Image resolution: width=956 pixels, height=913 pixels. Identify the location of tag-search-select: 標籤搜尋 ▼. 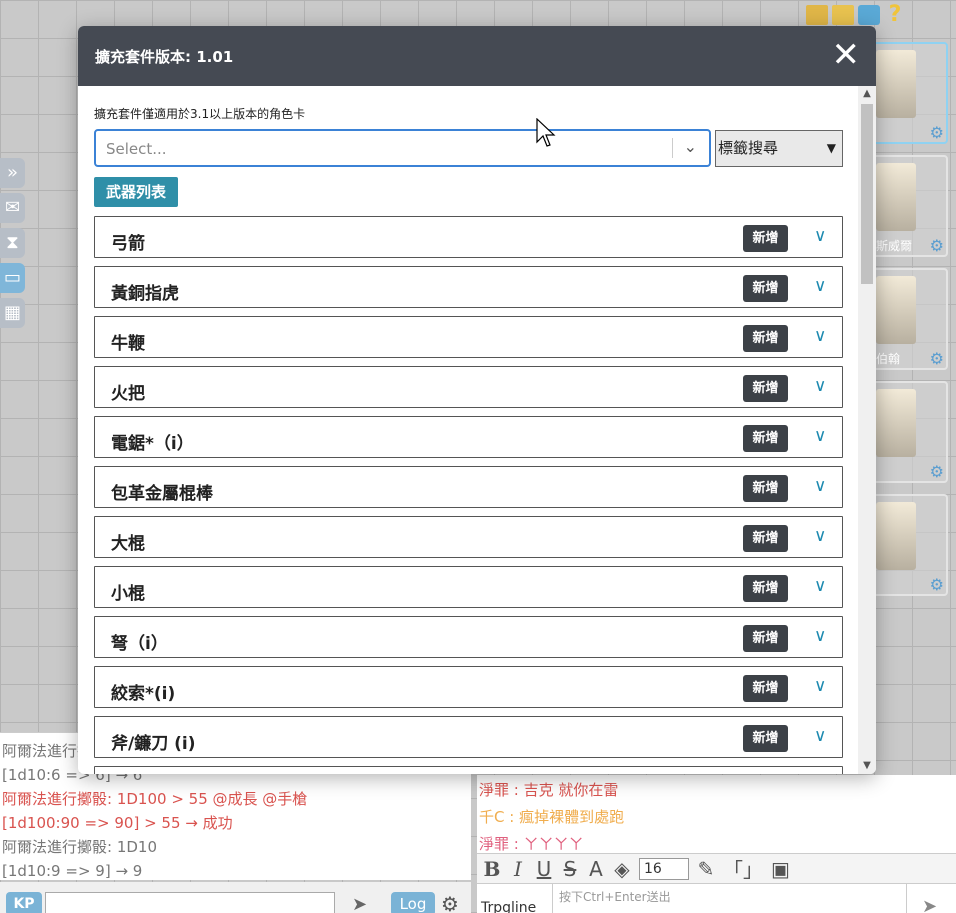
(779, 148).